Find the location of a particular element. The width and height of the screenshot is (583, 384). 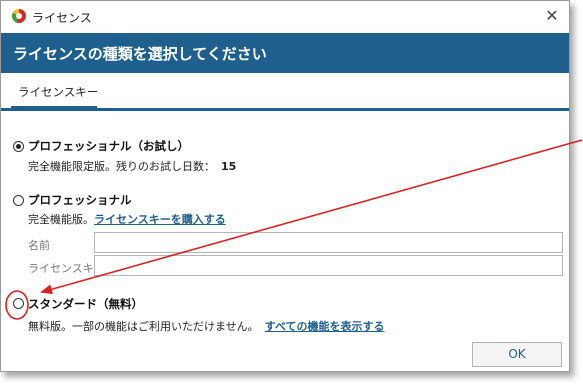

option-trial-desc: 完全機能限定版。残りのお試し日数： 15 is located at coordinates (132, 166).